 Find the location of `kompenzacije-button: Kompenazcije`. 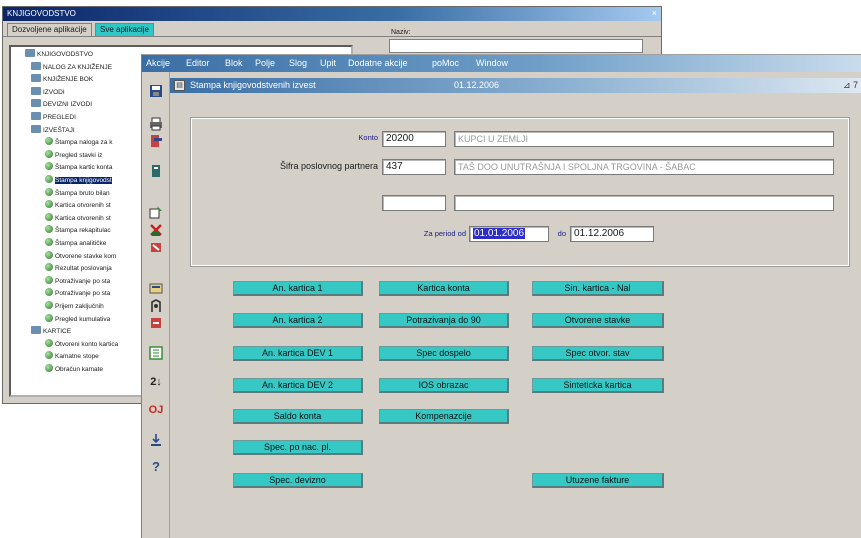

kompenzacije-button: Kompenazcije is located at coordinates (444, 416).